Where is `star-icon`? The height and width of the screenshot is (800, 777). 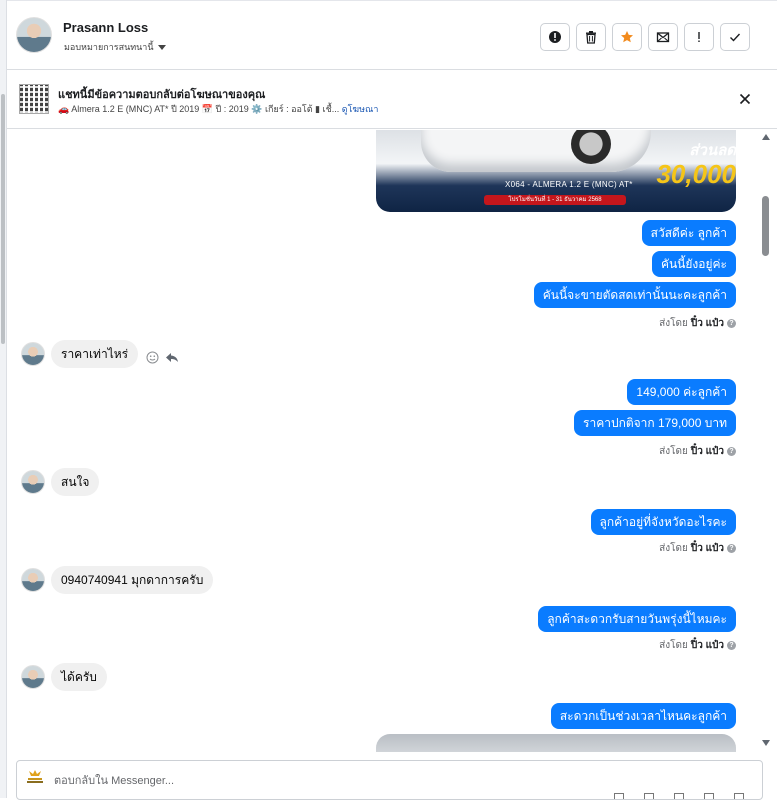 star-icon is located at coordinates (627, 37).